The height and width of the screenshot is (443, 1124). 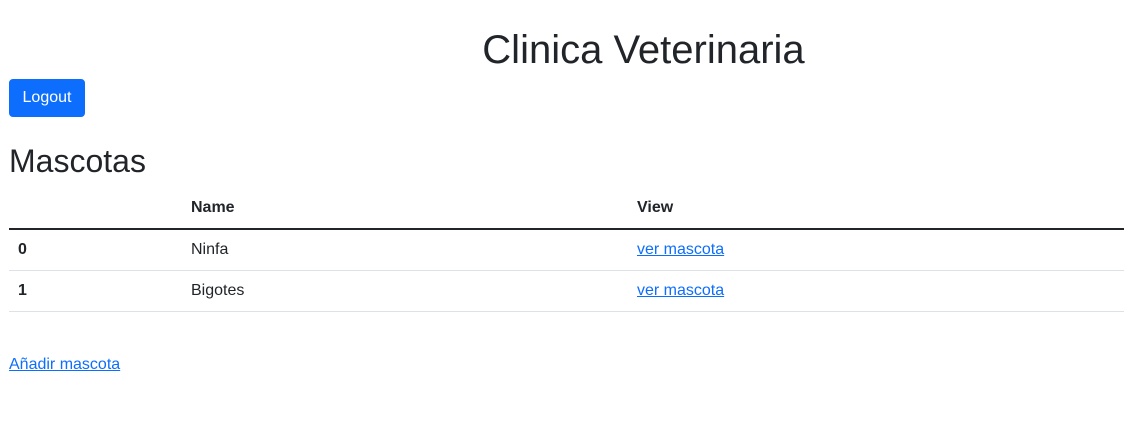 I want to click on table-row: 0 Ninfa ver mascota, so click(x=566, y=250).